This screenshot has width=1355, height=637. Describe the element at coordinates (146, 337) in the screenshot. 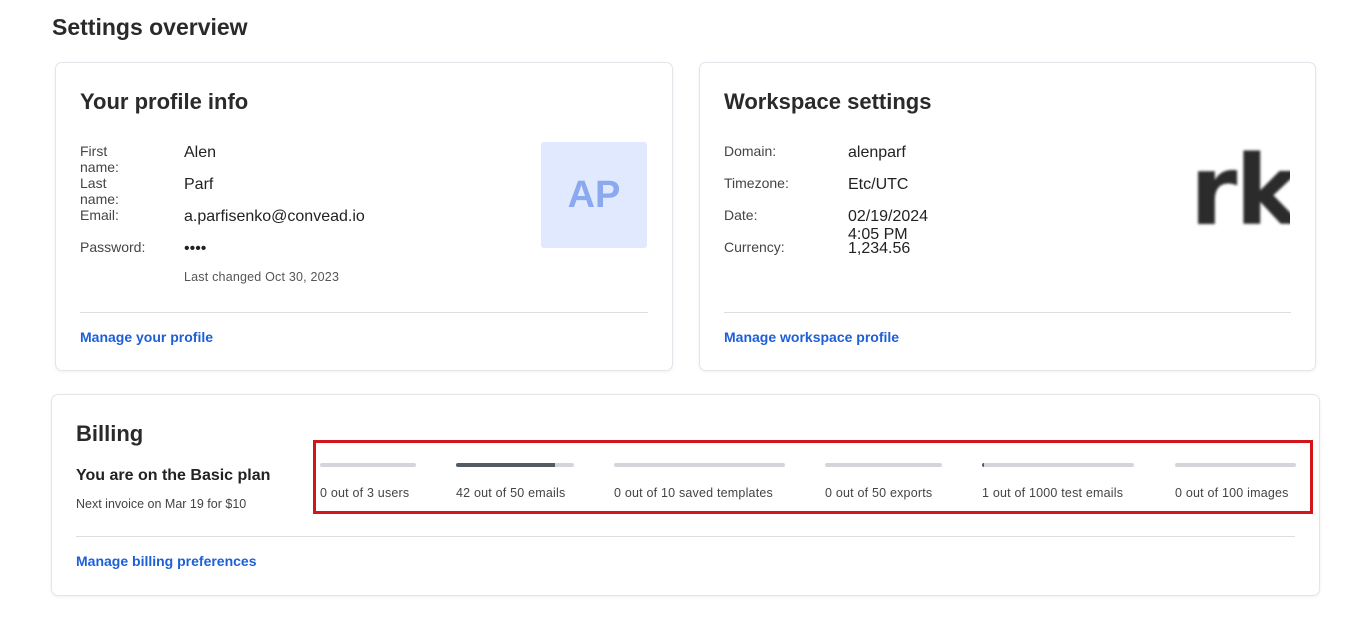

I see `manage-profile-link: Manage your profile` at that location.